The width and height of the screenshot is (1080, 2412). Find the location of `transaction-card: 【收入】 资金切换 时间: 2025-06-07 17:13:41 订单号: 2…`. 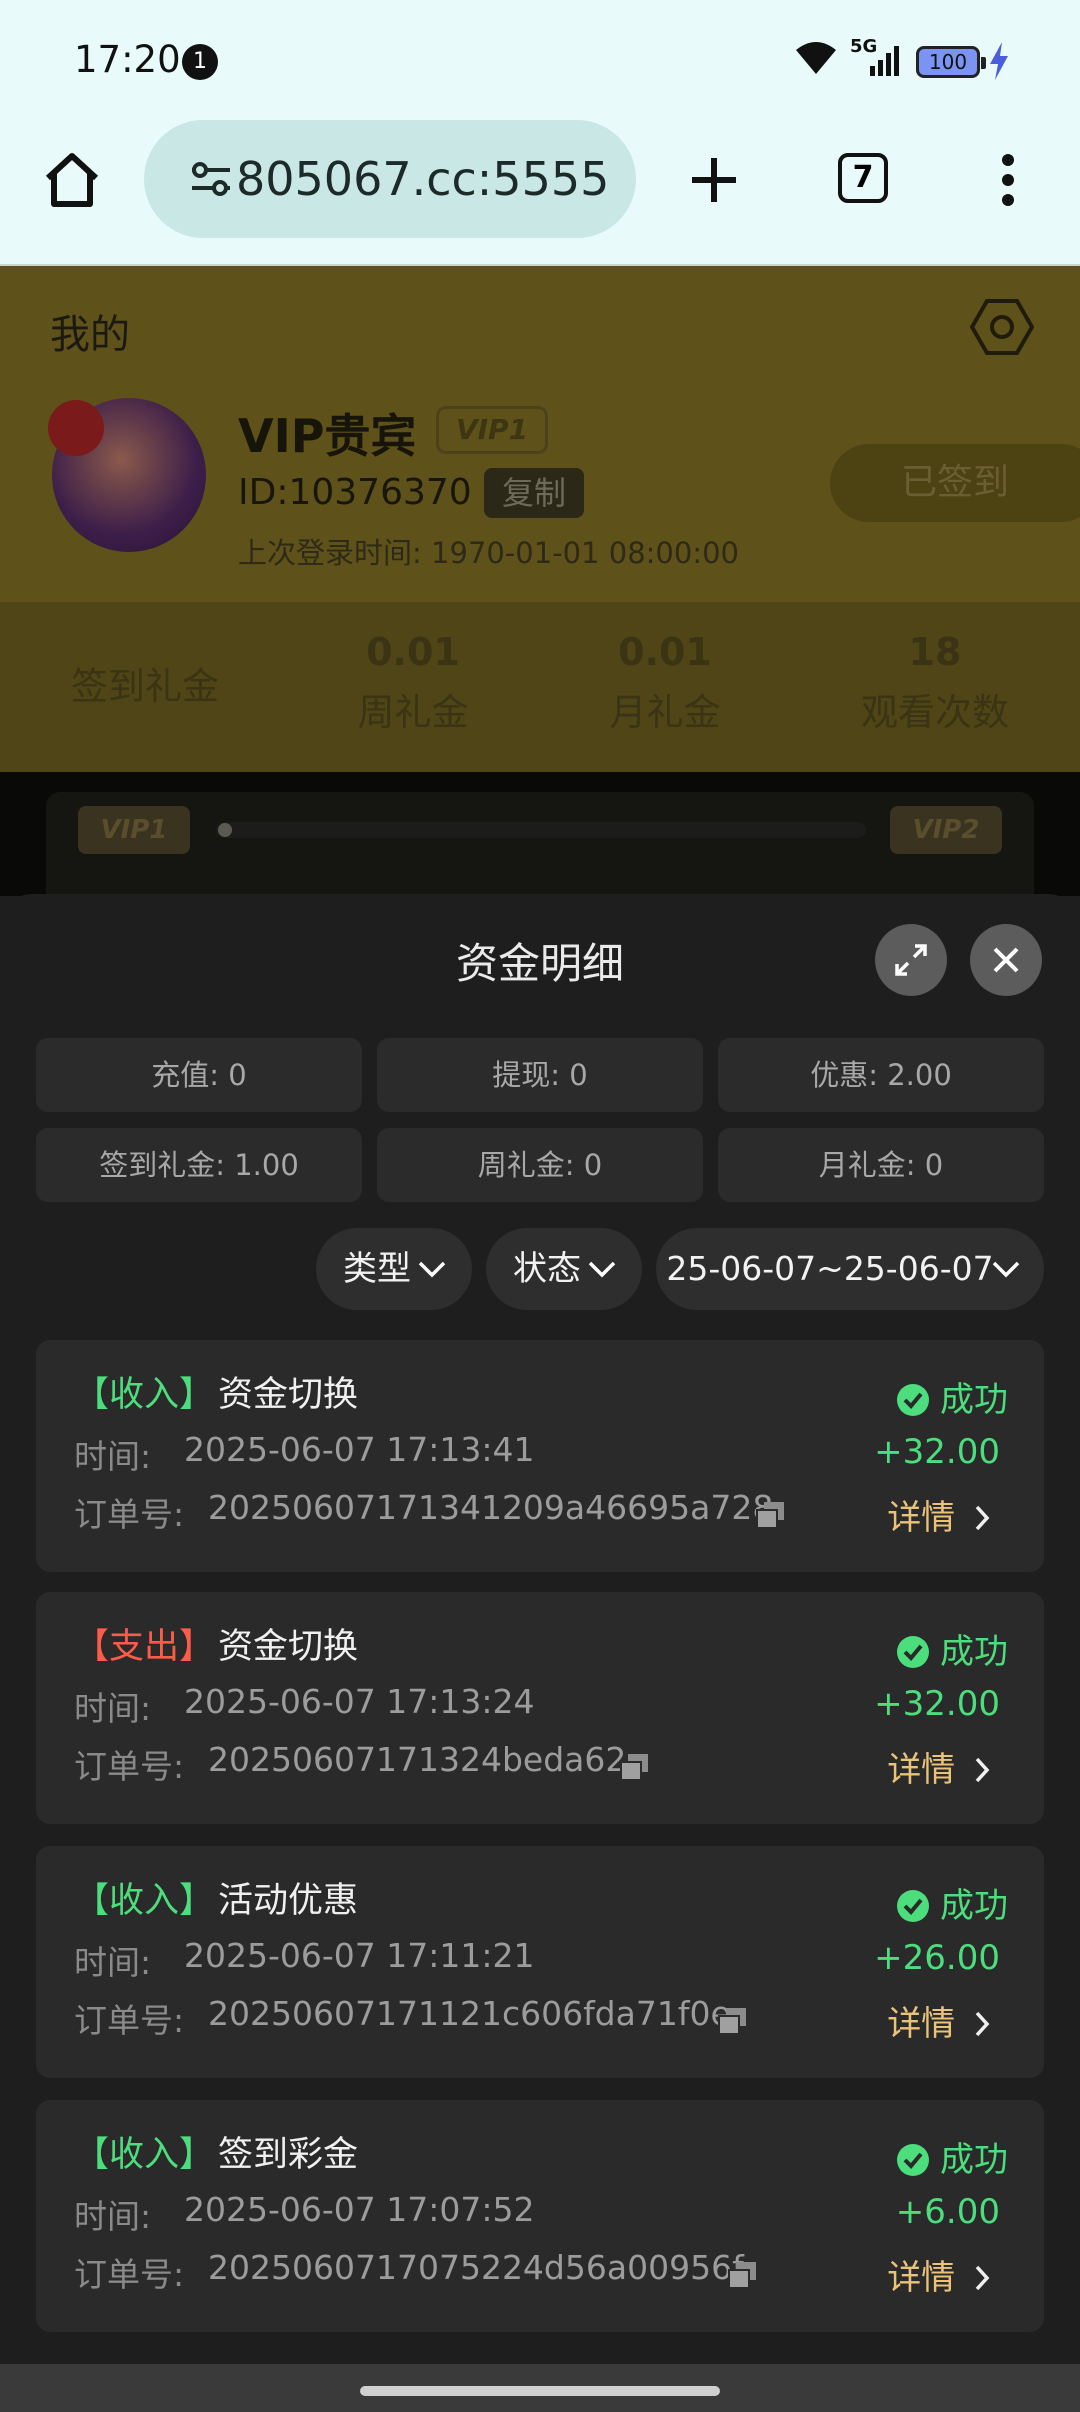

transaction-card: 【收入】 资金切换 时间: 2025-06-07 17:13:41 订单号: 2… is located at coordinates (540, 1456).